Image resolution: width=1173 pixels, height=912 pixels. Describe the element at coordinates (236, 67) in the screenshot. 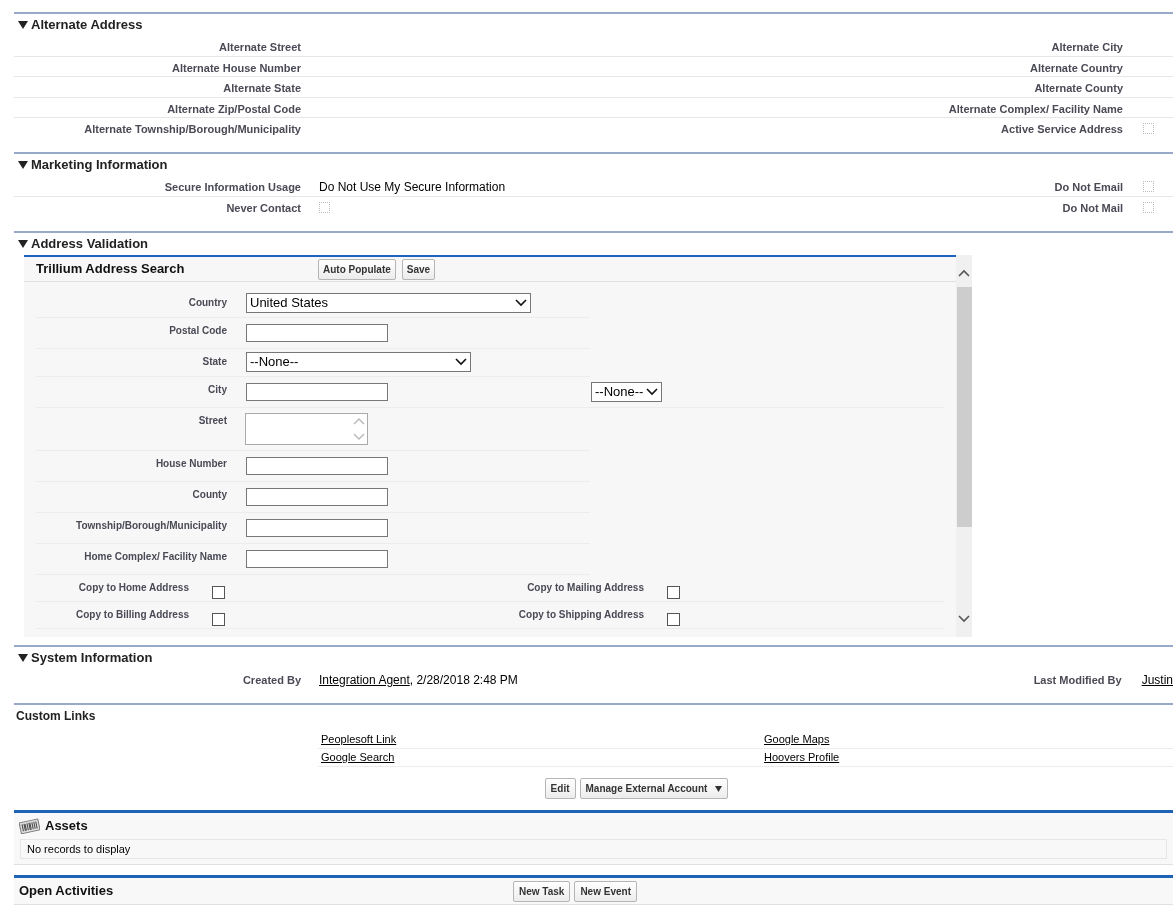

I see `field-label: Alternate House Number` at that location.